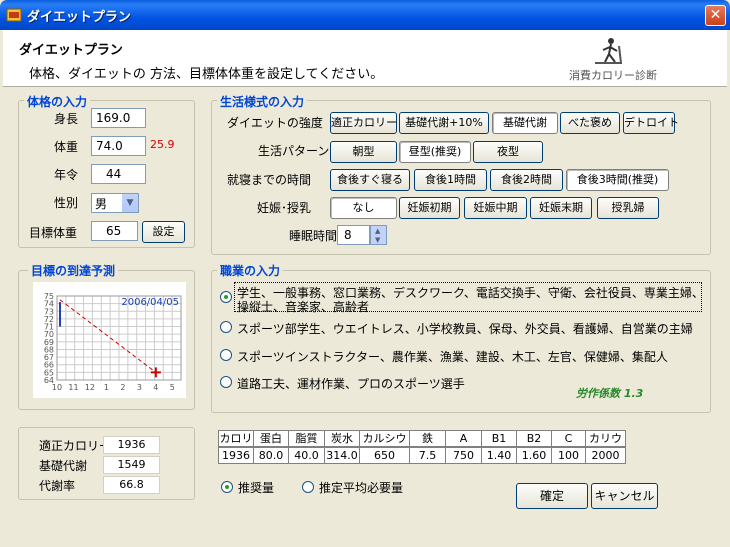 This screenshot has width=730, height=547. I want to click on nutrition-value-cell: 80.0, so click(271, 455).